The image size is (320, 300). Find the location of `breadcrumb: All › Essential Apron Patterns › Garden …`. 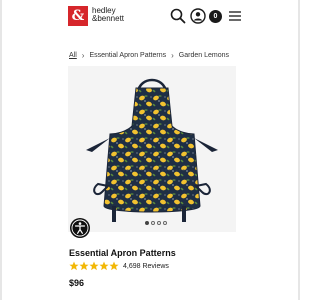

breadcrumb: All › Essential Apron Patterns › Garden … is located at coordinates (149, 55).